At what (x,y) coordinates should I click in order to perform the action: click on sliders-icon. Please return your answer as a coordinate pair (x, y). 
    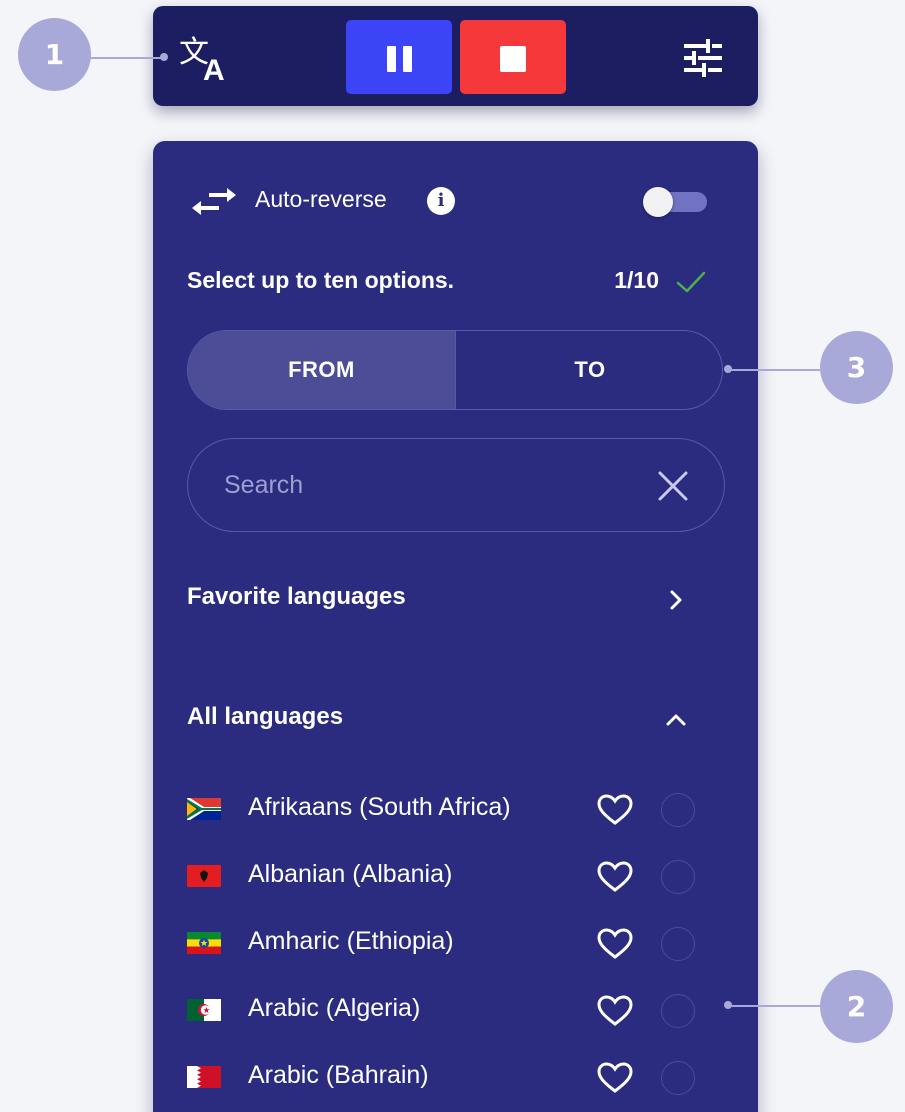
    Looking at the image, I should click on (703, 58).